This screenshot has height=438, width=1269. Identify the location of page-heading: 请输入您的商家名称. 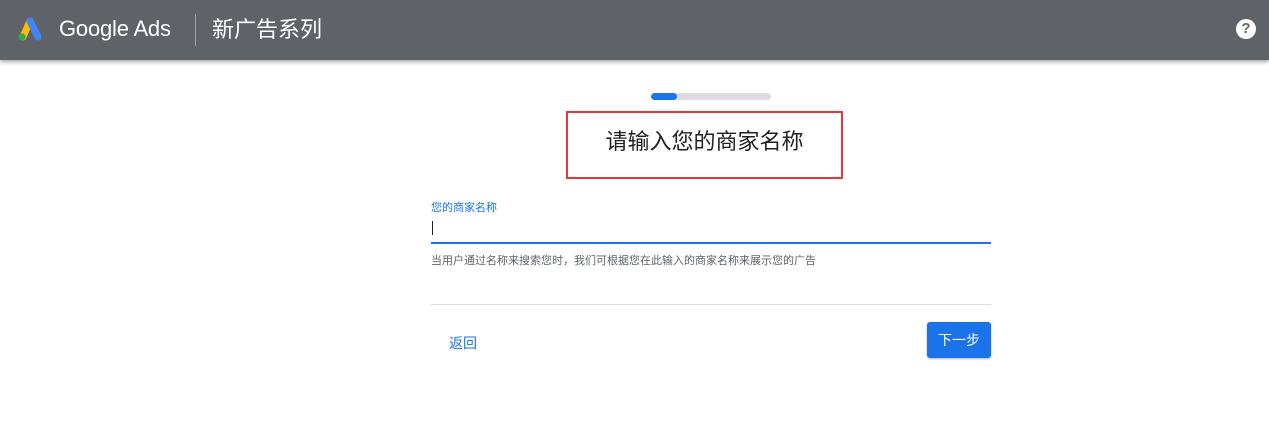
(704, 141).